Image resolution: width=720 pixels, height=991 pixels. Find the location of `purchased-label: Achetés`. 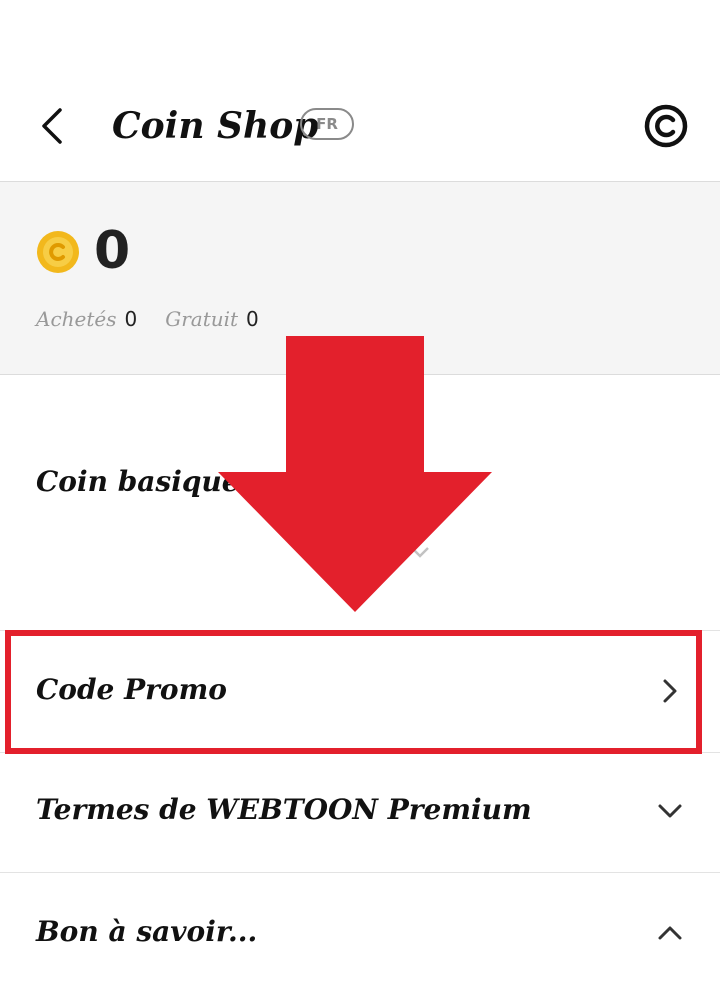

purchased-label: Achetés is located at coordinates (76, 319).